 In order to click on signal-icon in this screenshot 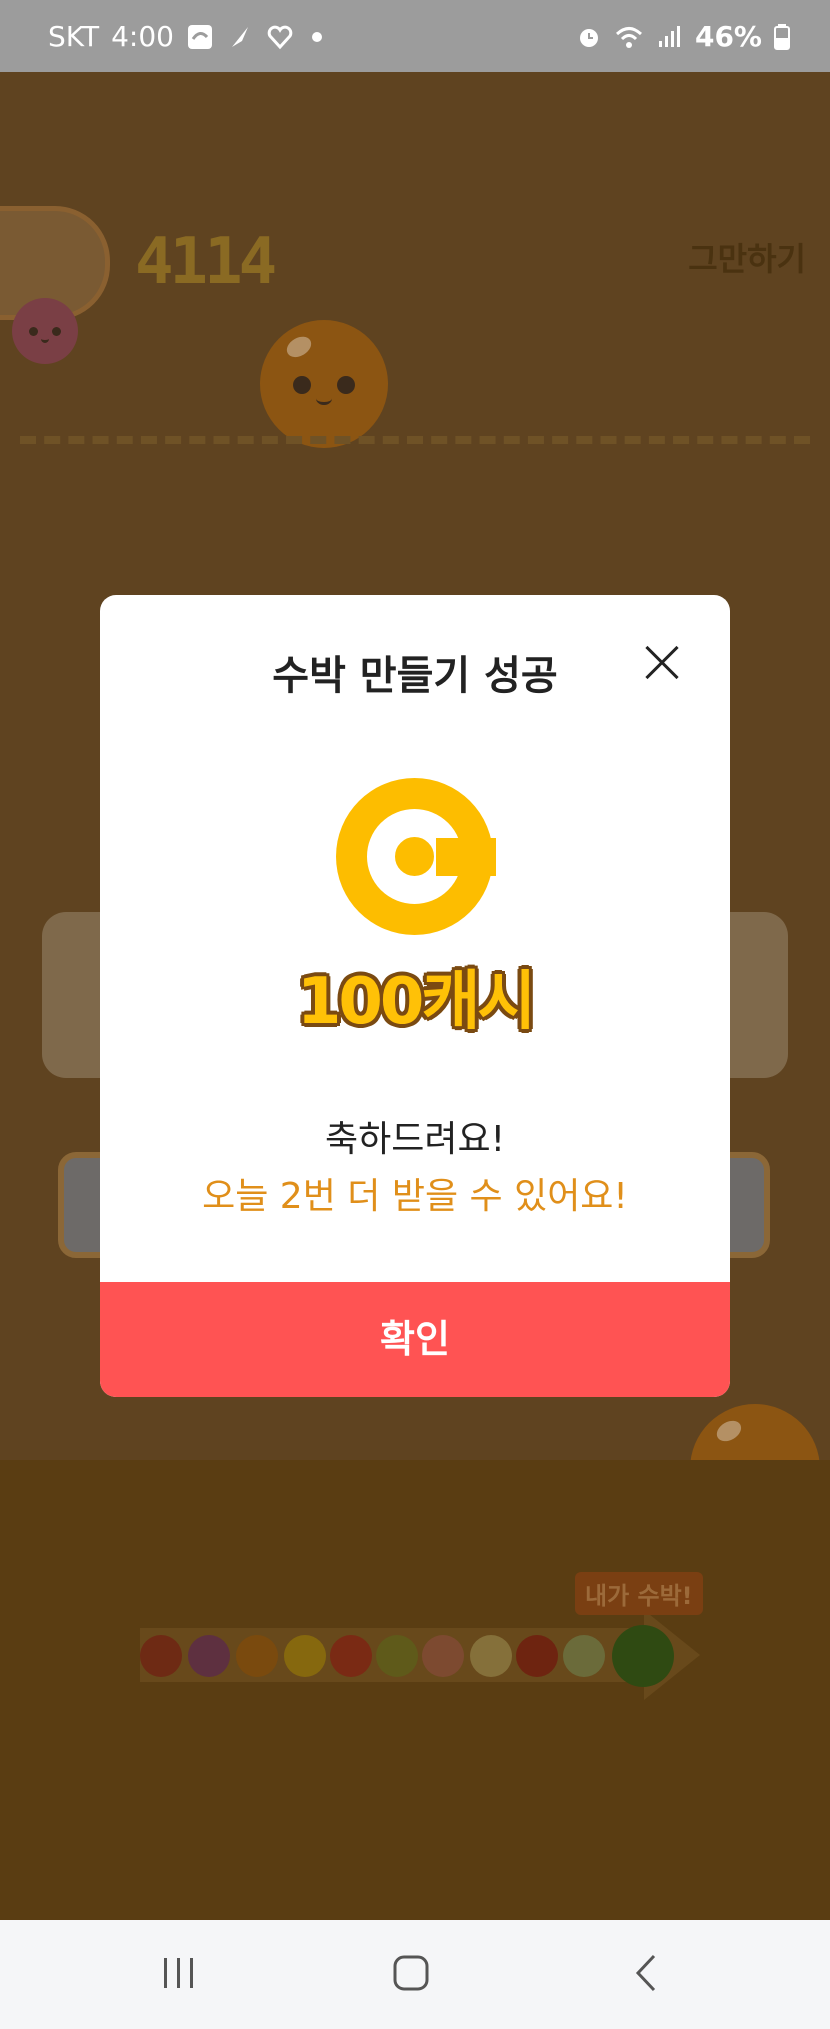, I will do `click(669, 36)`.